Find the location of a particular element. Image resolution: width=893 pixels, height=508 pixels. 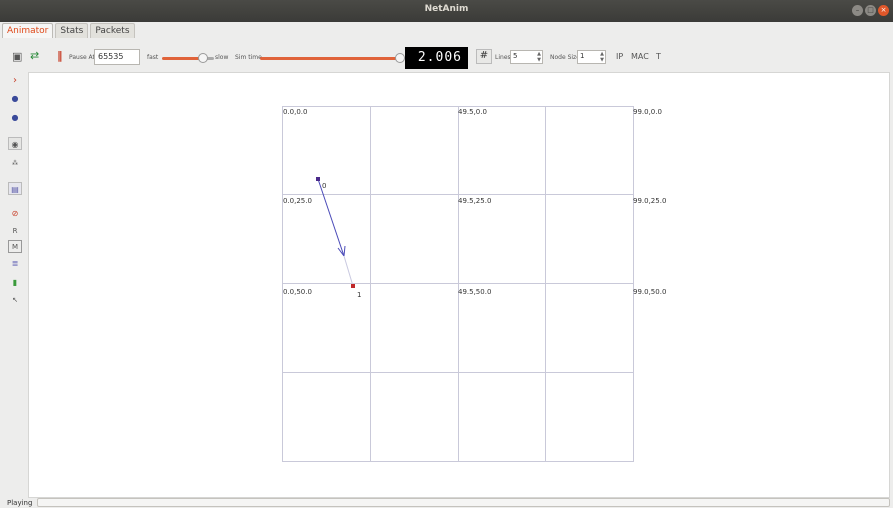

arrow-head-icon is located at coordinates (344, 251).